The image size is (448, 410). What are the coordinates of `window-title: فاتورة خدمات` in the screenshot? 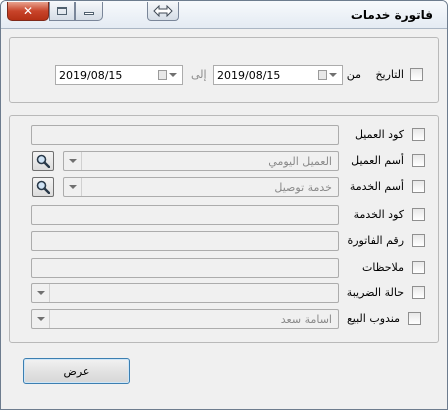 It's located at (391, 15).